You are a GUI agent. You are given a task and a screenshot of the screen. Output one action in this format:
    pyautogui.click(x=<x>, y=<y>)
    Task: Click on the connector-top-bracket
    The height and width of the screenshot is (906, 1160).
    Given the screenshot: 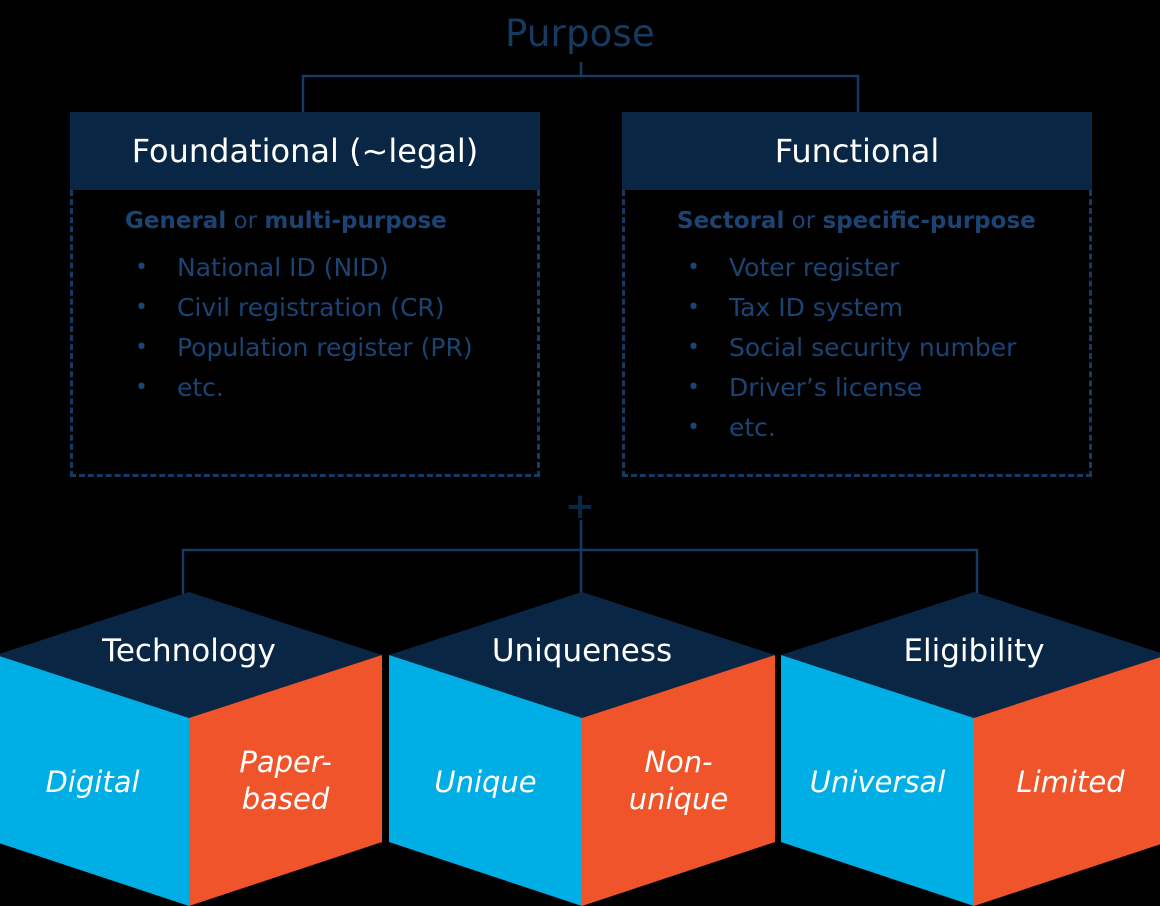 What is the action you would take?
    pyautogui.click(x=580, y=93)
    